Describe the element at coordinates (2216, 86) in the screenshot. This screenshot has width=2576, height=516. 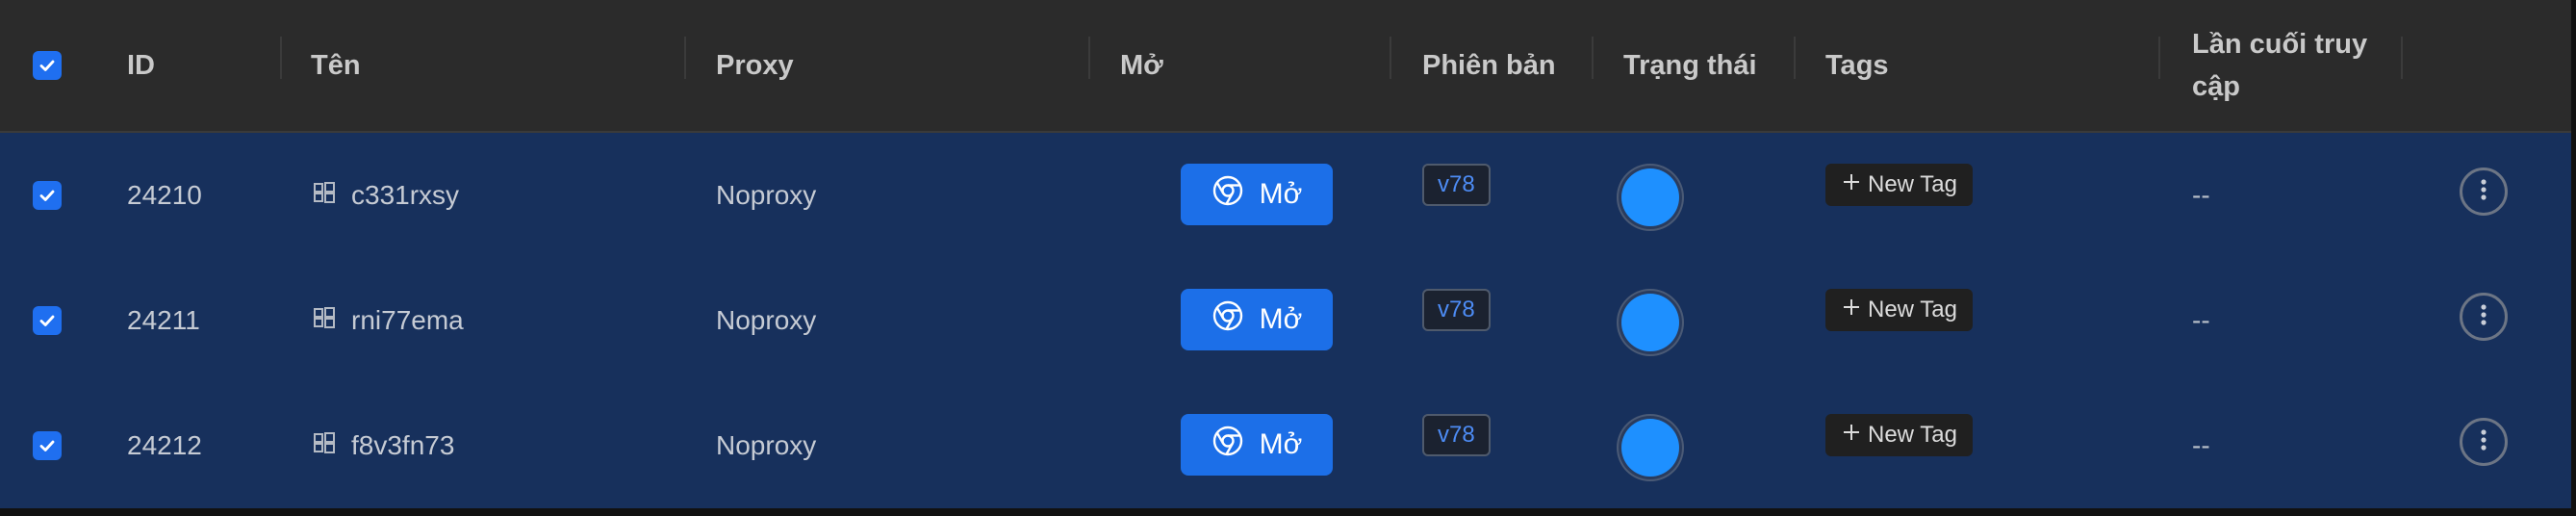
I see `last-access-label-line2: cập` at that location.